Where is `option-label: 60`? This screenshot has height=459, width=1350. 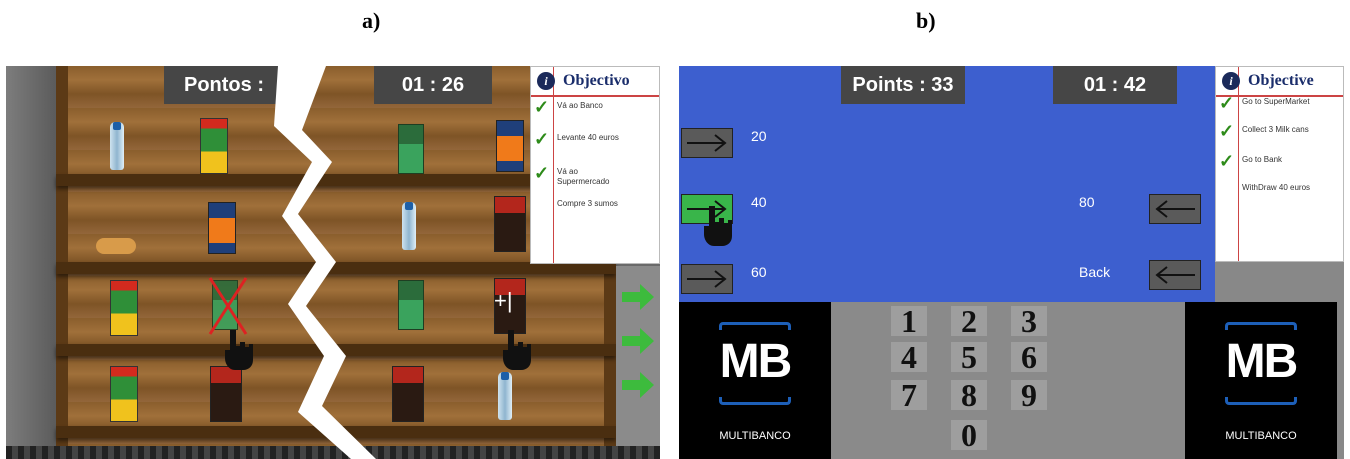
option-label: 60 is located at coordinates (759, 272).